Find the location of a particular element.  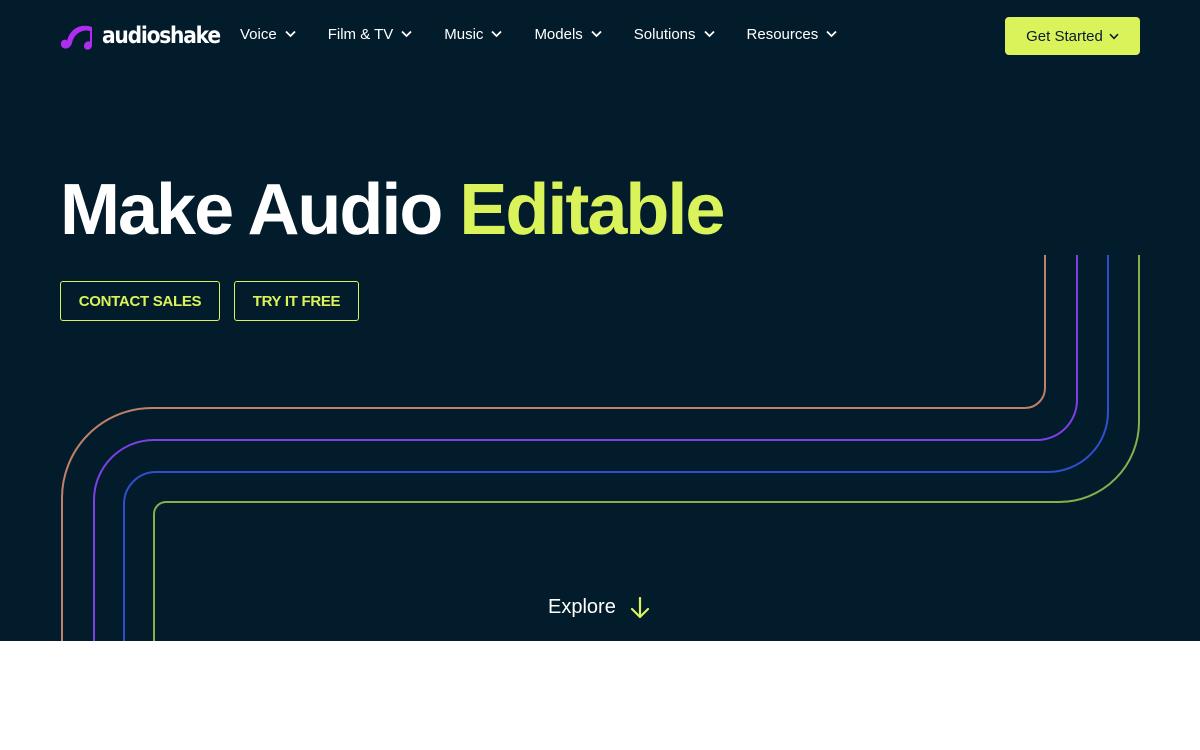

contact-sales-button: CONTACT SALES is located at coordinates (140, 301).